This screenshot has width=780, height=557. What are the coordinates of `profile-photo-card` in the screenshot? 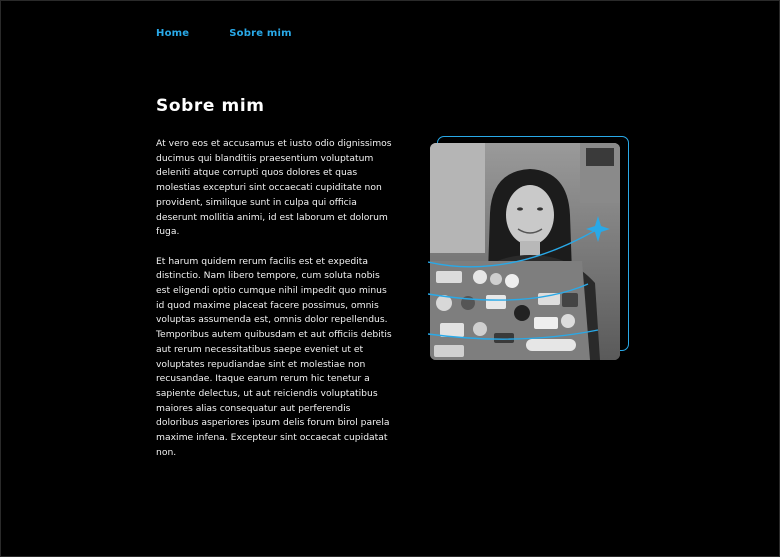 It's located at (529, 249).